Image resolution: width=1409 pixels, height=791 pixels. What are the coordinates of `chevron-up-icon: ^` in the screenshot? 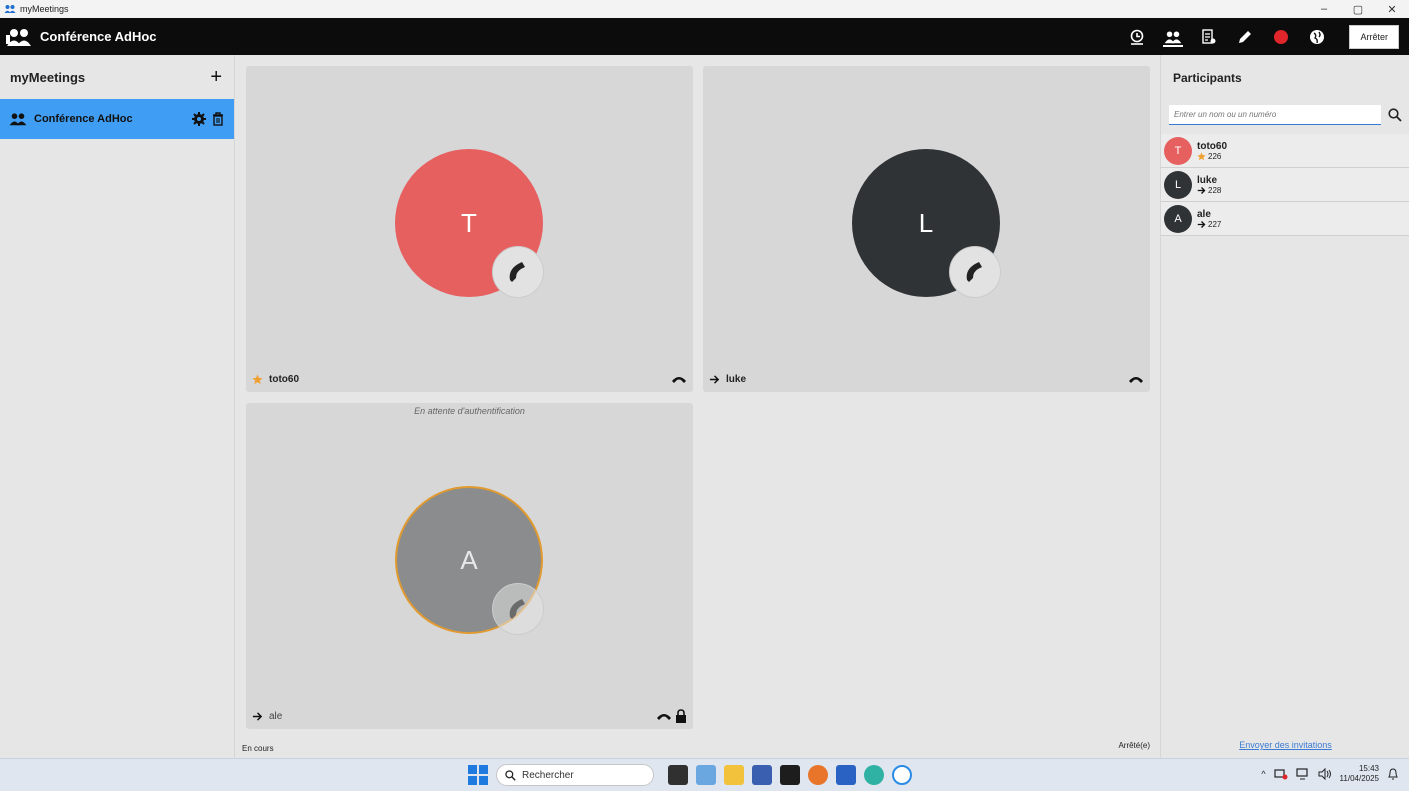 It's located at (1263, 774).